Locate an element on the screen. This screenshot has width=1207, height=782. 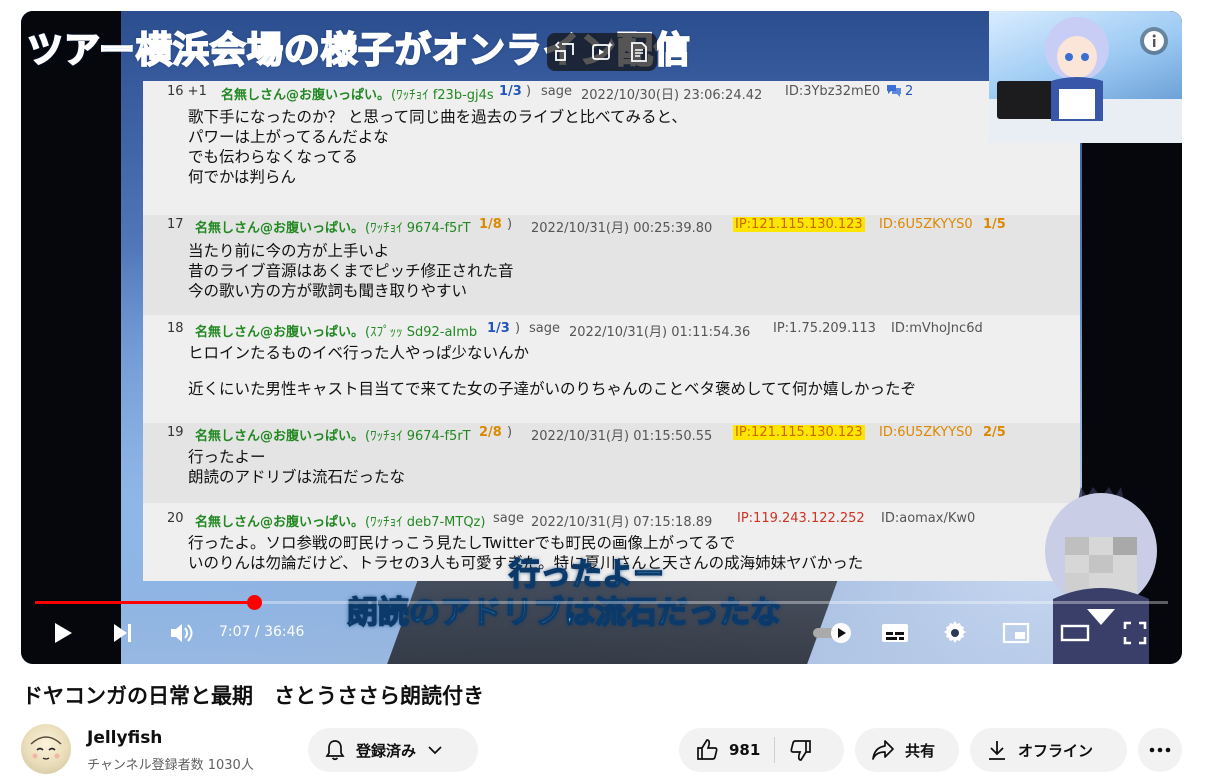
time-display: 7:07 / 36:46 is located at coordinates (261, 632).